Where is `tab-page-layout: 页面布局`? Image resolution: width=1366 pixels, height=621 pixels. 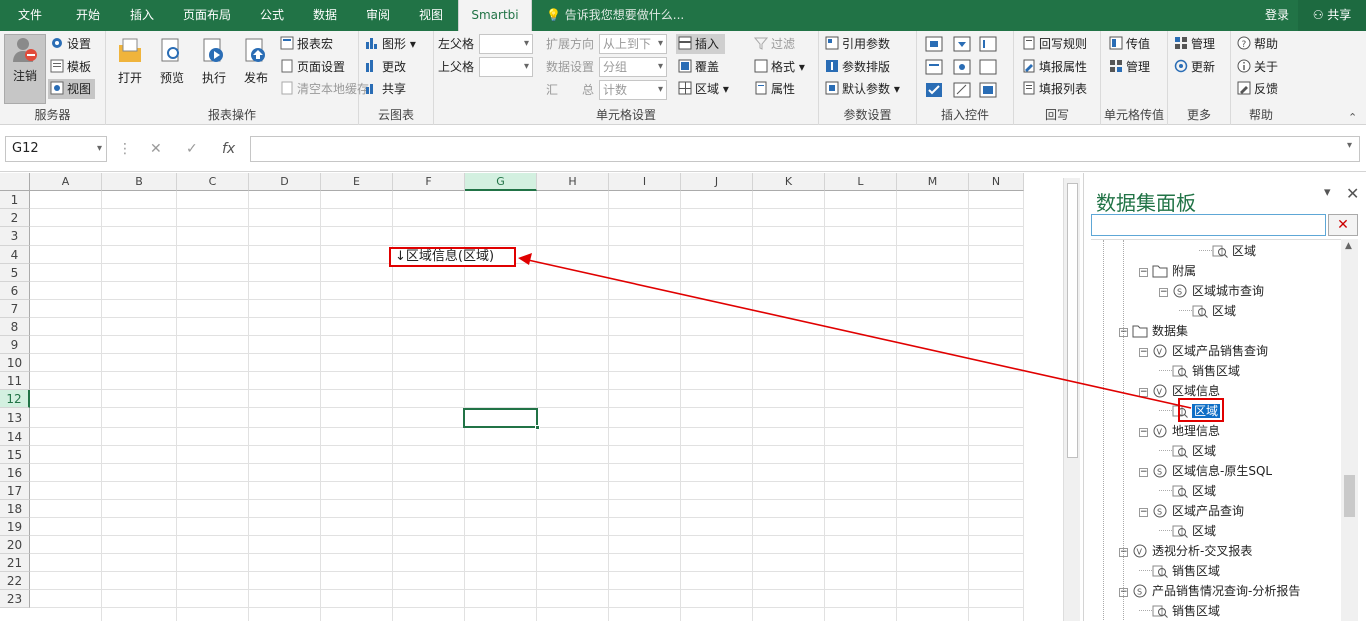
tab-page-layout: 页面布局 is located at coordinates (207, 15).